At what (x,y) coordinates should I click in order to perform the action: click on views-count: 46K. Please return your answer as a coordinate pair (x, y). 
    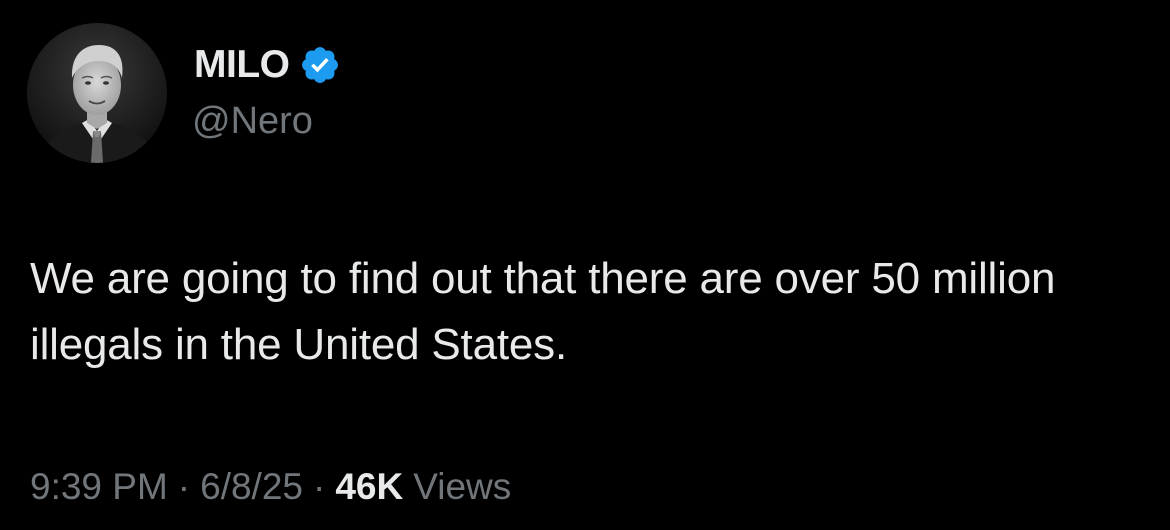
    Looking at the image, I should click on (369, 487).